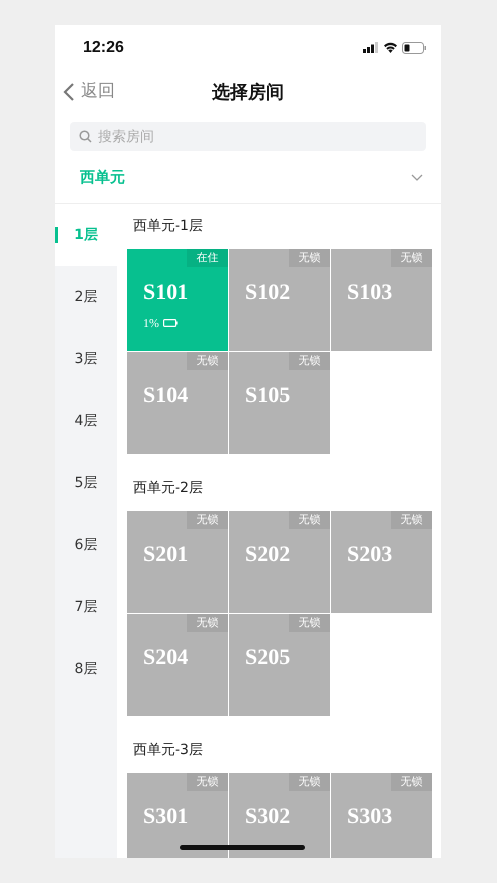 The height and width of the screenshot is (883, 497). What do you see at coordinates (369, 554) in the screenshot?
I see `room-number: S203` at bounding box center [369, 554].